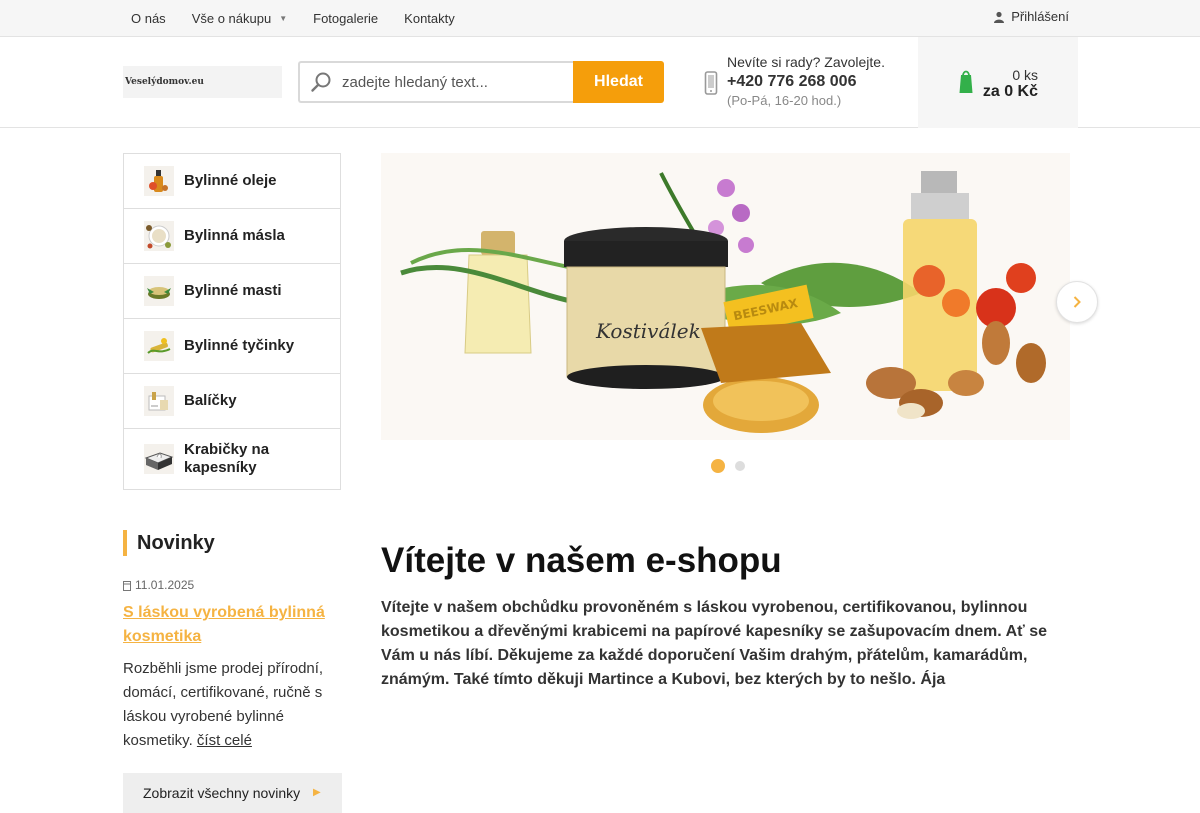 Image resolution: width=1200 pixels, height=813 pixels. What do you see at coordinates (283, 18) in the screenshot?
I see `chevron-down-icon: ▼` at bounding box center [283, 18].